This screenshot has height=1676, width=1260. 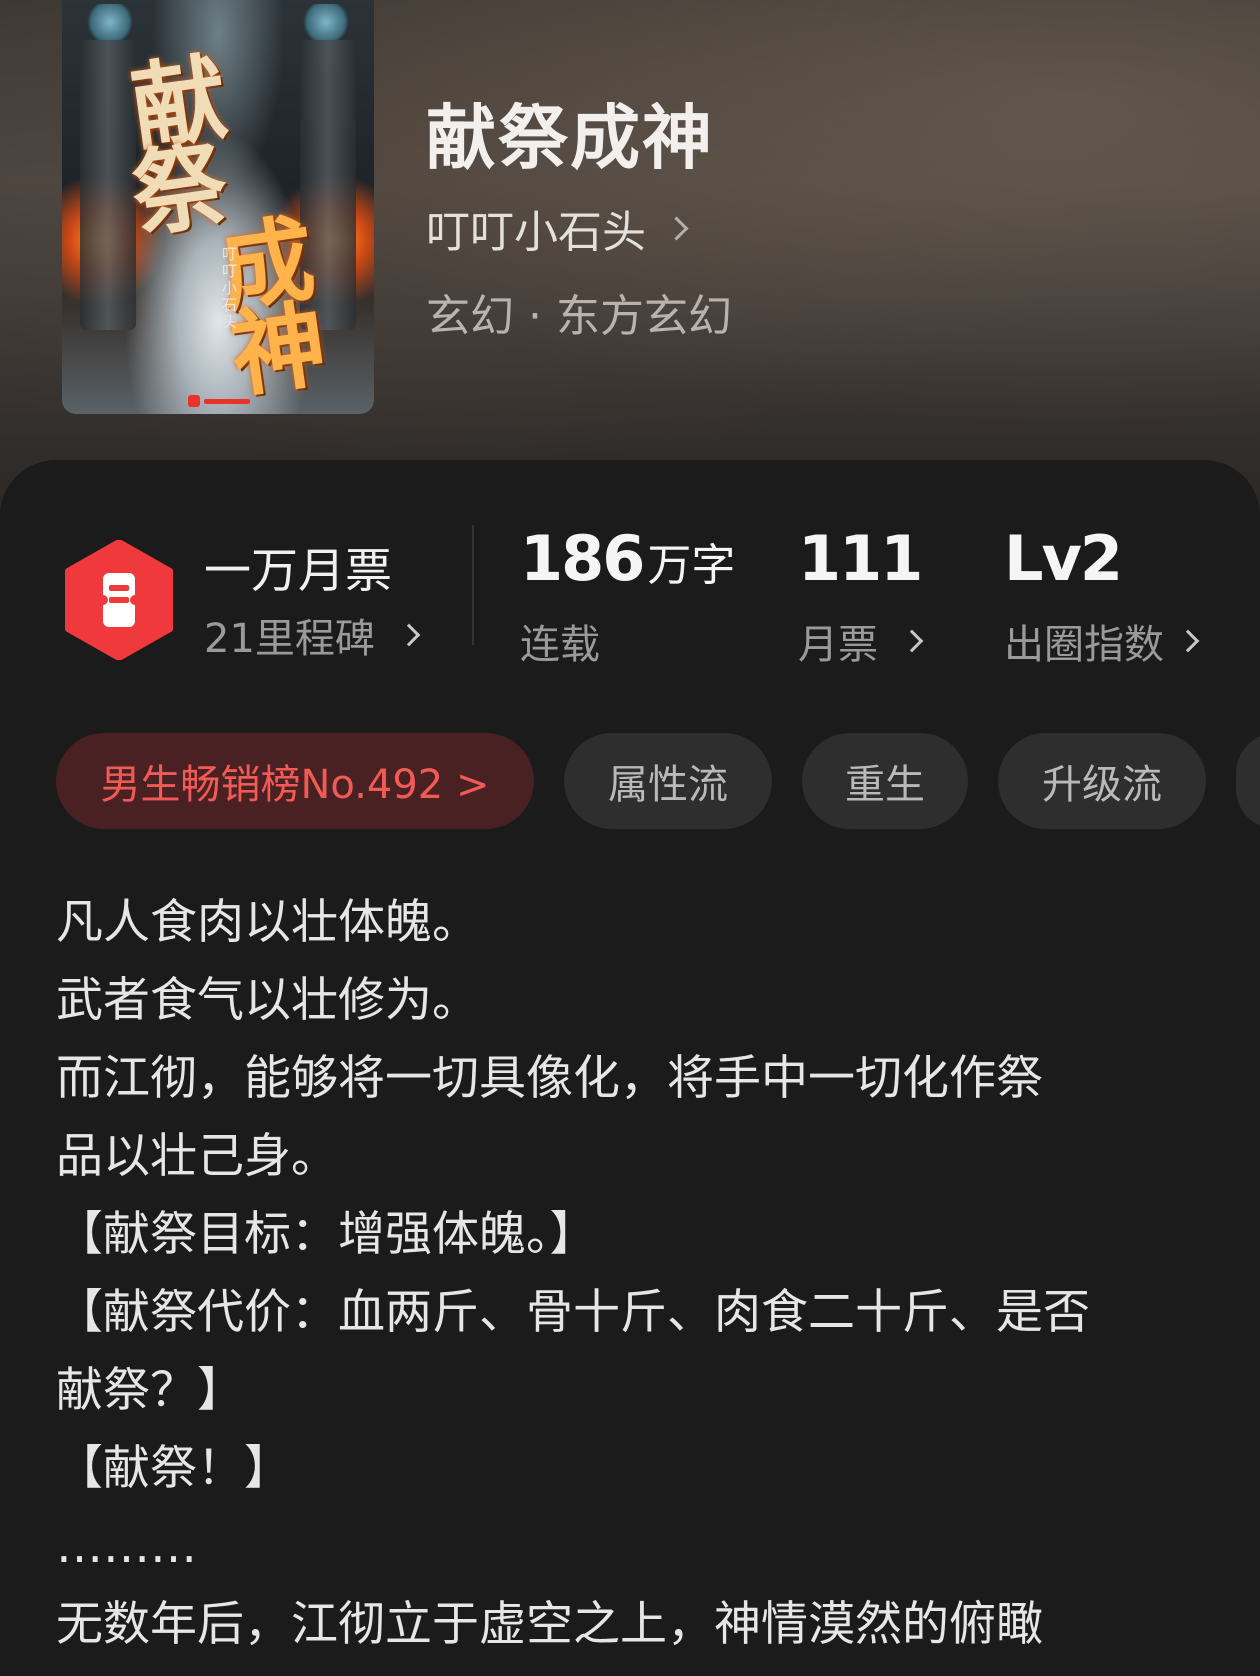 I want to click on description-line: 【献祭代价：血两斤、骨十斤、肉食二十斤、是否, so click(x=573, y=1312).